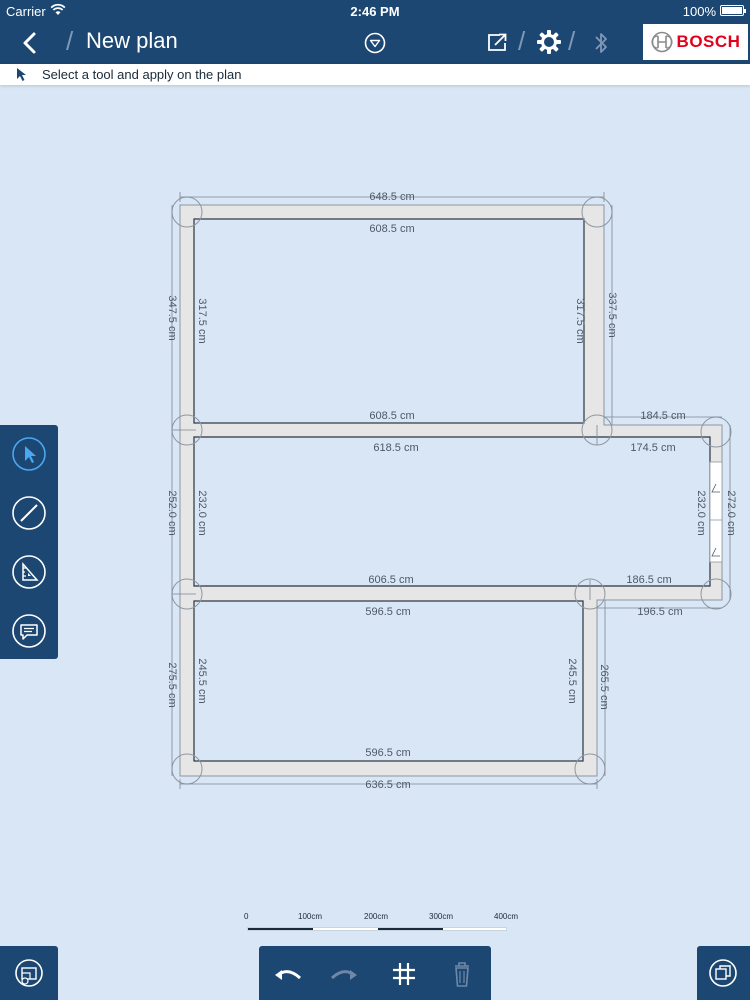 The width and height of the screenshot is (750, 1000). What do you see at coordinates (652, 448) in the screenshot?
I see `dim-ext-lower: 174.5 cm` at bounding box center [652, 448].